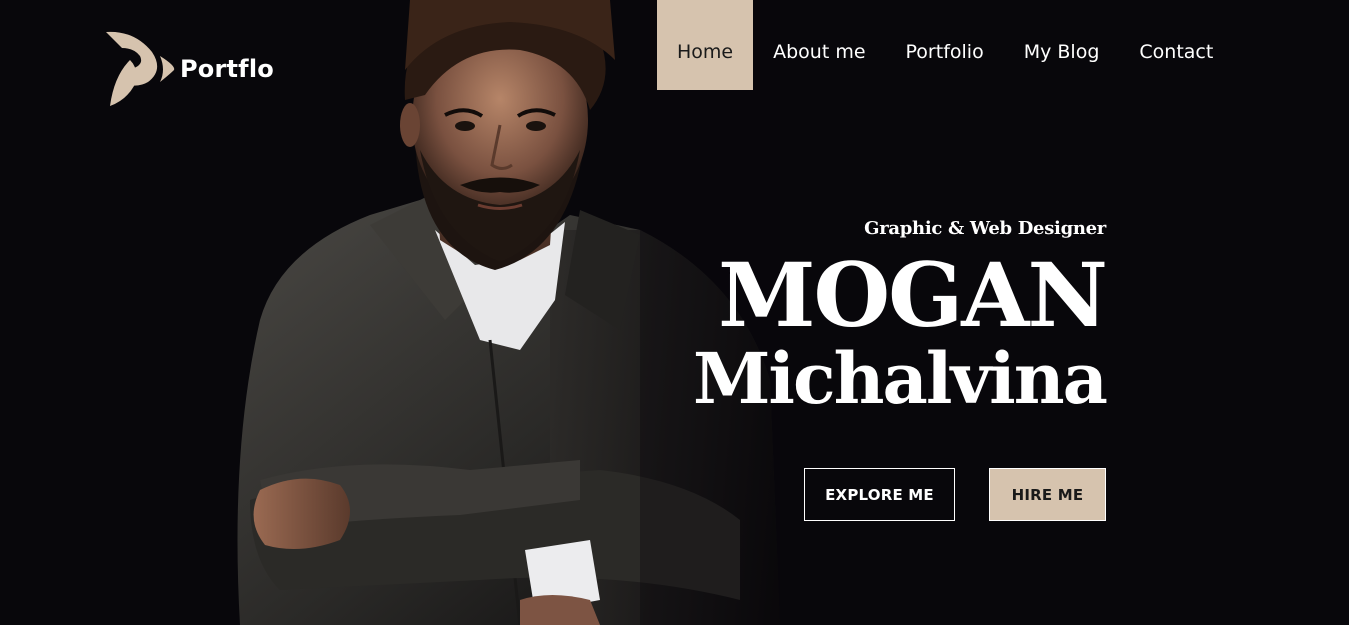 The image size is (1349, 625). I want to click on hero-intro: Graphic & Web Designer MOGAN Michalvina, so click(900, 319).